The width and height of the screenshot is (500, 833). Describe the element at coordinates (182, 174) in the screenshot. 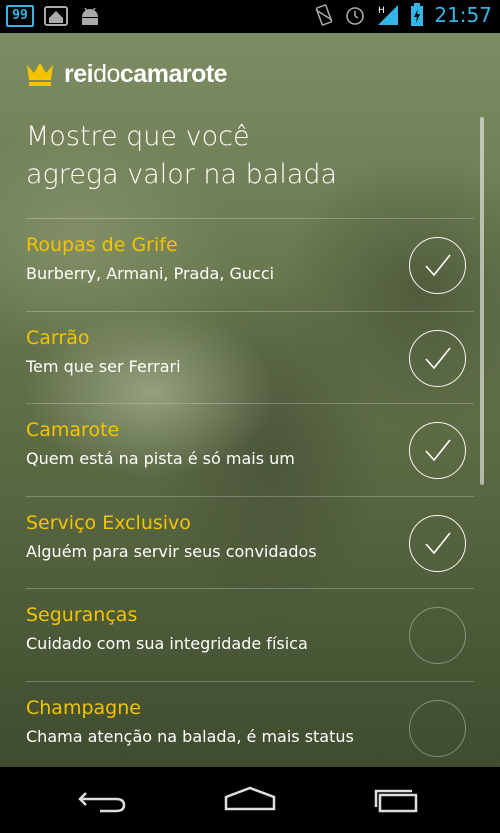

I see `headline-line-2: agrega valor na balada` at that location.